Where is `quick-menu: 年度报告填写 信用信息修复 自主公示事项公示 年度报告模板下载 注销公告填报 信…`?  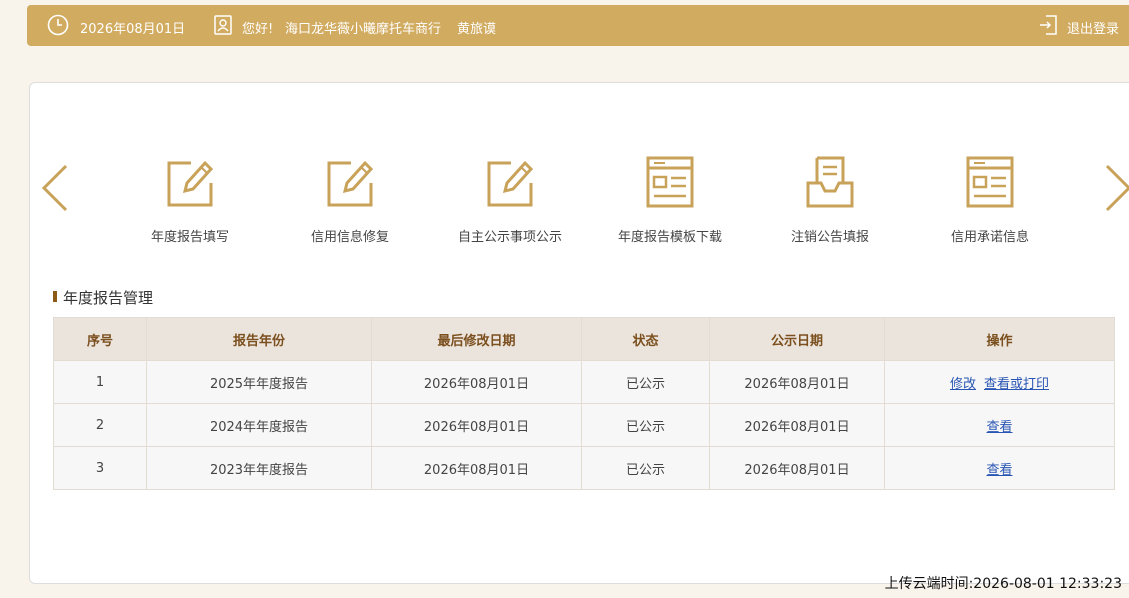
quick-menu: 年度报告填写 信用信息修复 自主公示事项公示 年度报告模板下载 注销公告填报 信… is located at coordinates (590, 205).